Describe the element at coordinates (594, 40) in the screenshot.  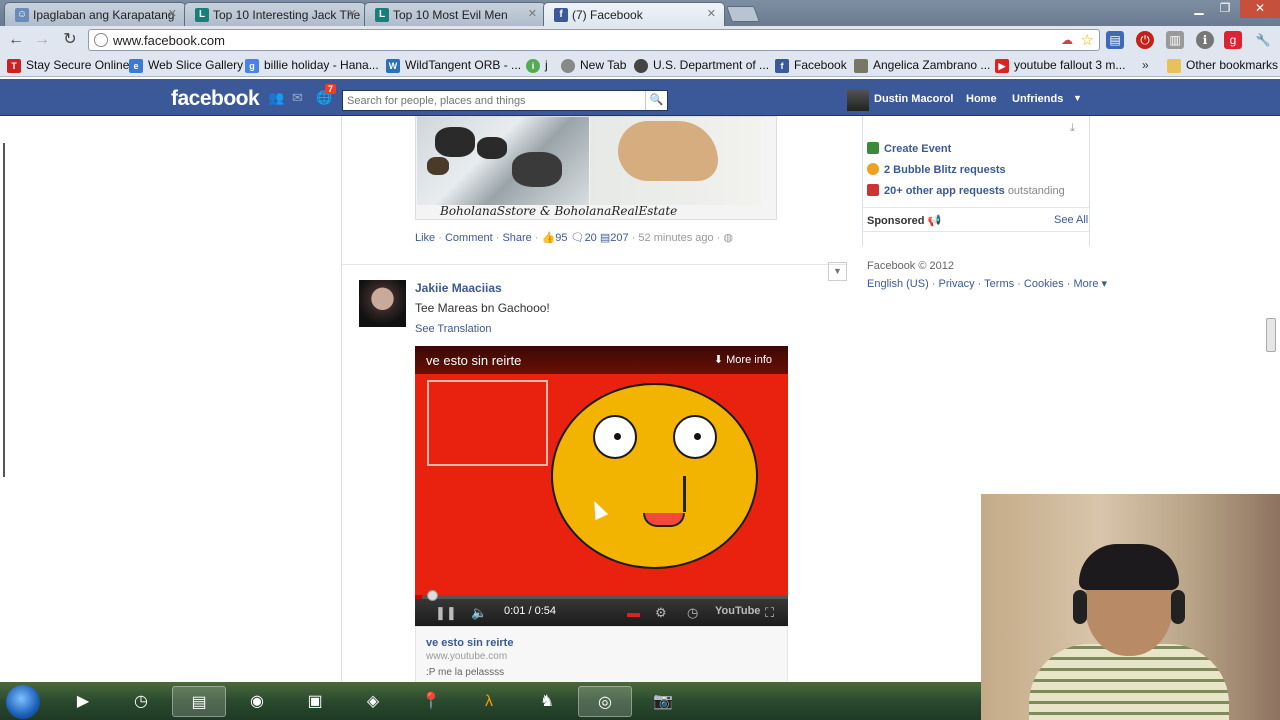
I see `address-bar: www.facebook.com ☁ ☆` at that location.